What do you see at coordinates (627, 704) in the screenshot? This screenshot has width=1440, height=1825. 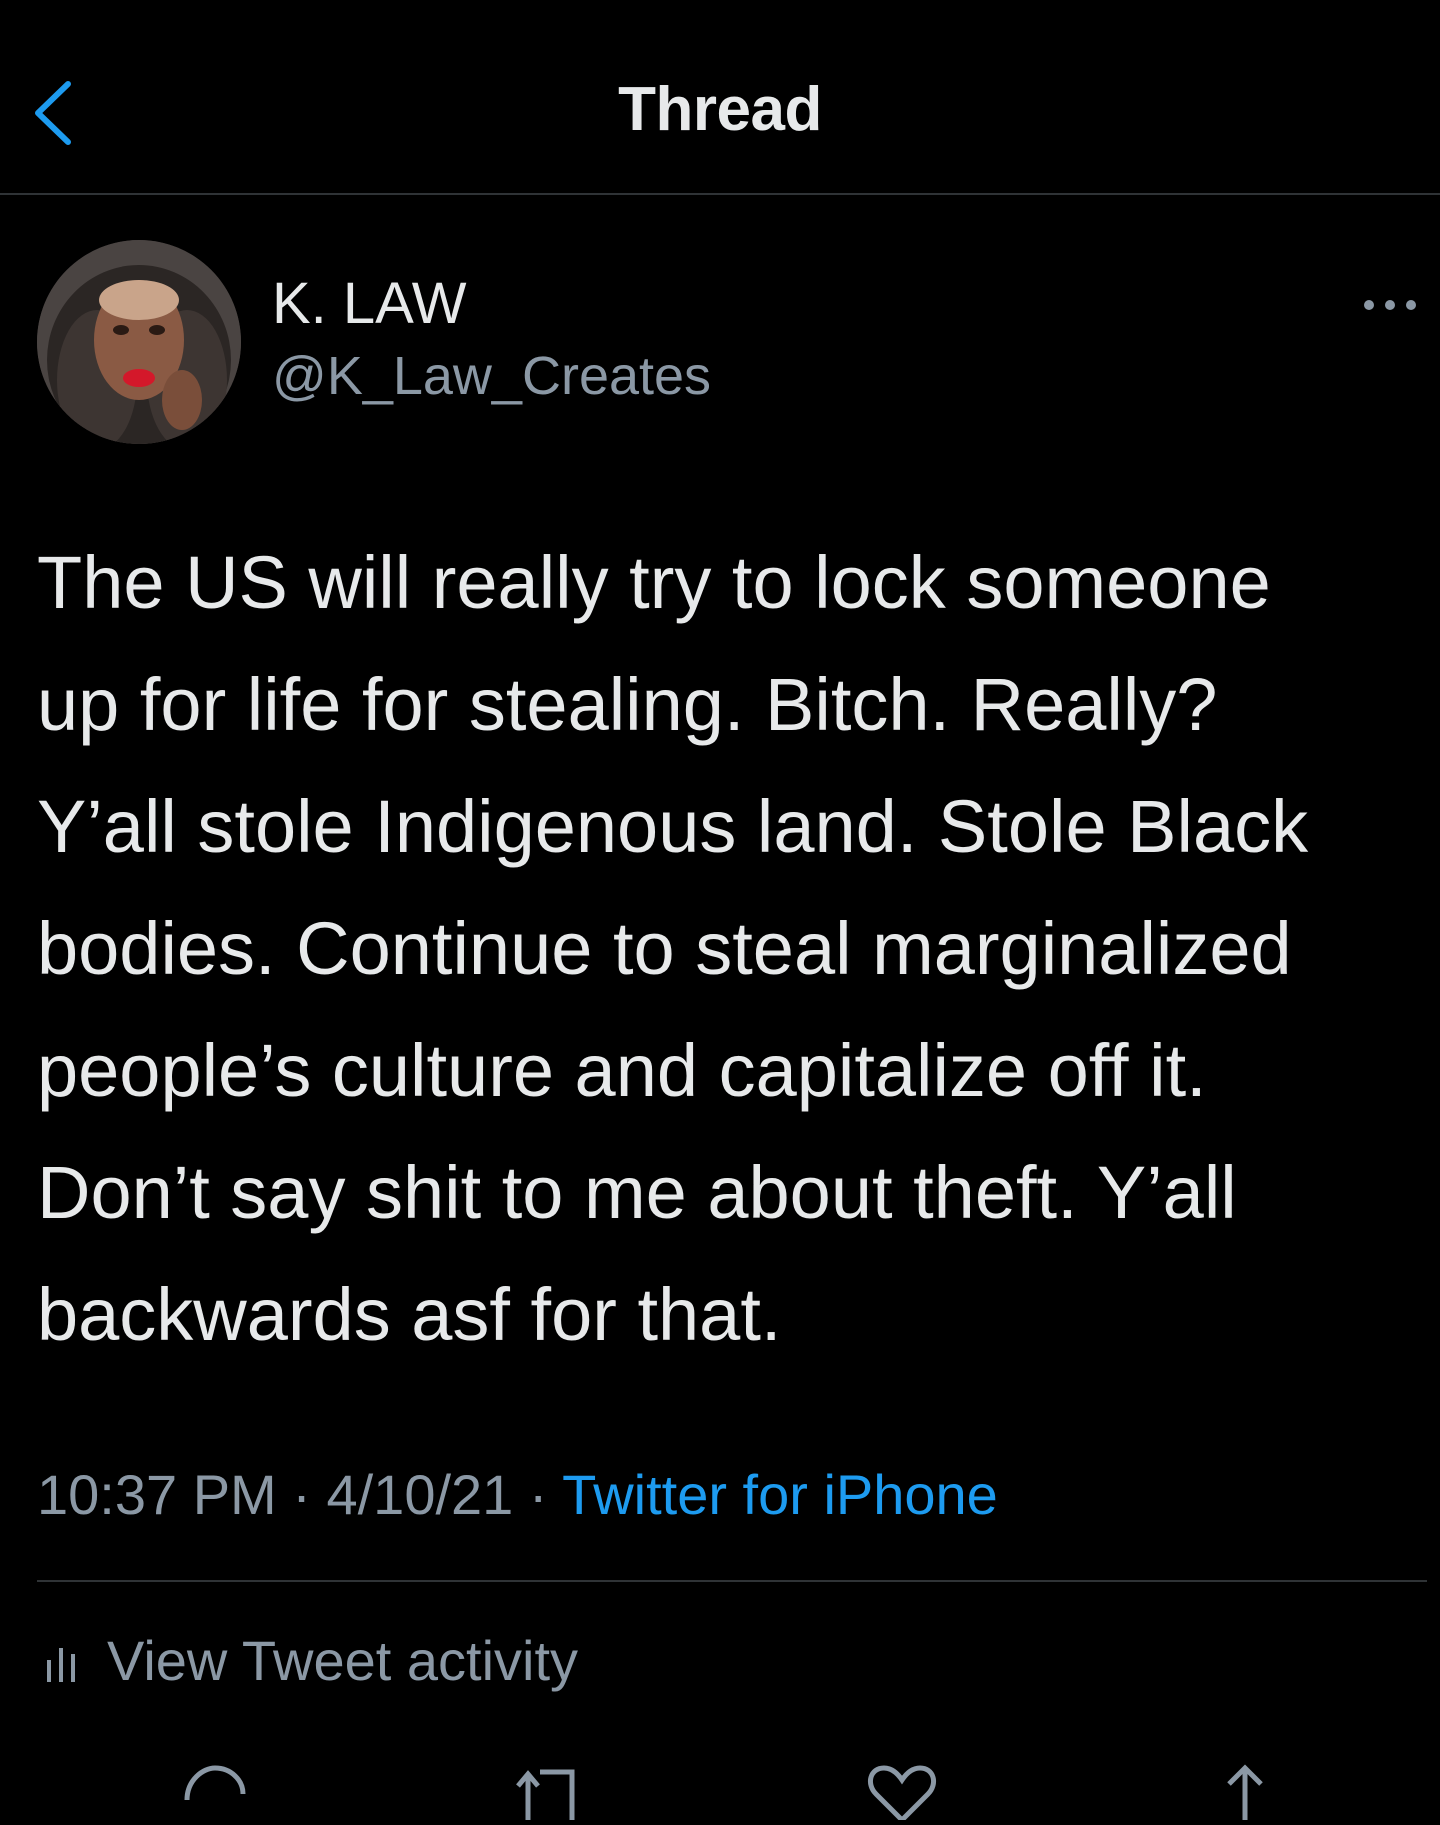 I see `tweet-text-line: up for life for stealing. Bitch. Really?` at bounding box center [627, 704].